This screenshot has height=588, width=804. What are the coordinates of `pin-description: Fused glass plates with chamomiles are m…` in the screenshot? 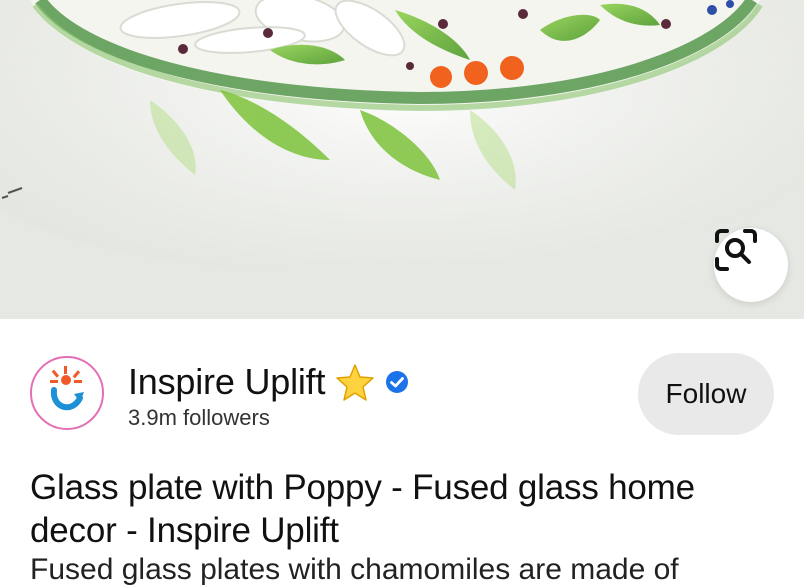 It's located at (354, 569).